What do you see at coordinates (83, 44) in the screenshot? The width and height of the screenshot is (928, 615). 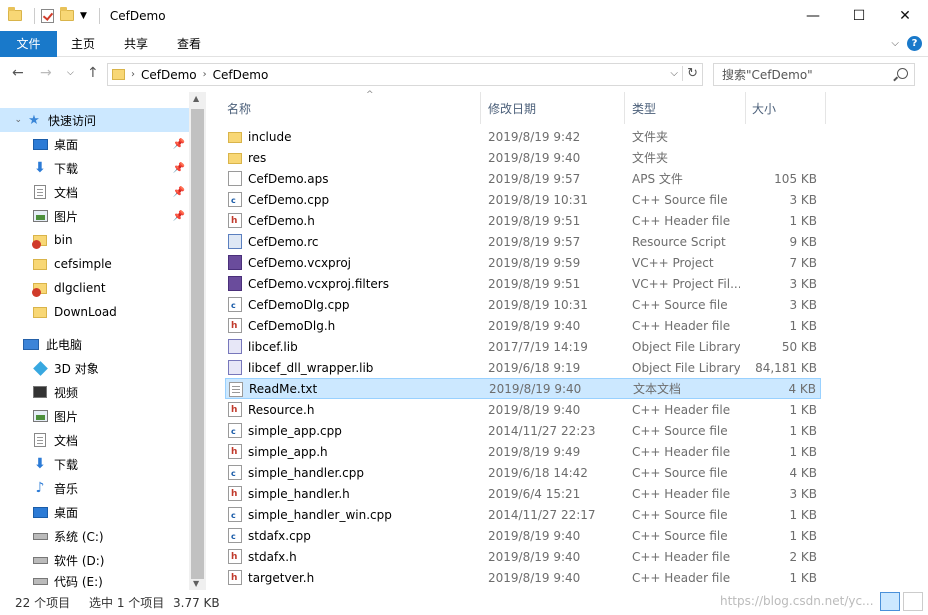 I see `tab-home: 主页` at bounding box center [83, 44].